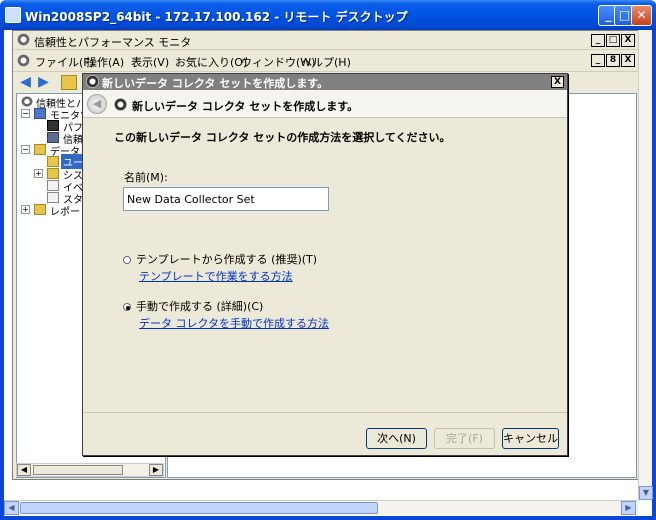  What do you see at coordinates (40, 113) in the screenshot?
I see `monitor-folder-icon` at bounding box center [40, 113].